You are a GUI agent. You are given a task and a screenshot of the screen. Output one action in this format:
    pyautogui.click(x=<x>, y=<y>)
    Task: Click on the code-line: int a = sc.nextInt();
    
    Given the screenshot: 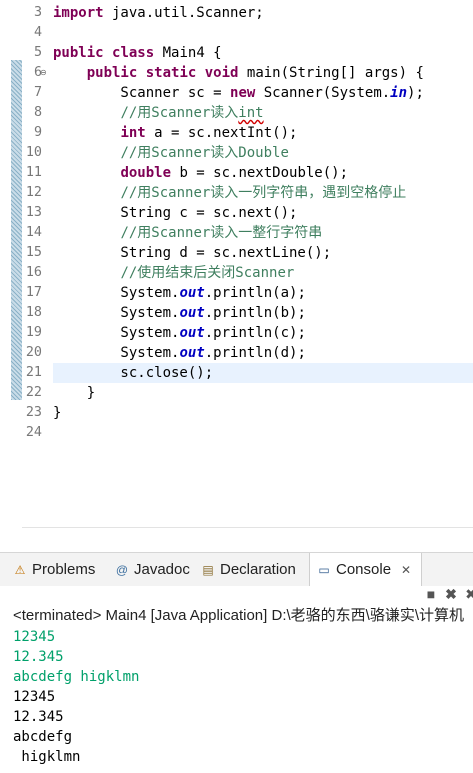 What is the action you would take?
    pyautogui.click(x=175, y=133)
    